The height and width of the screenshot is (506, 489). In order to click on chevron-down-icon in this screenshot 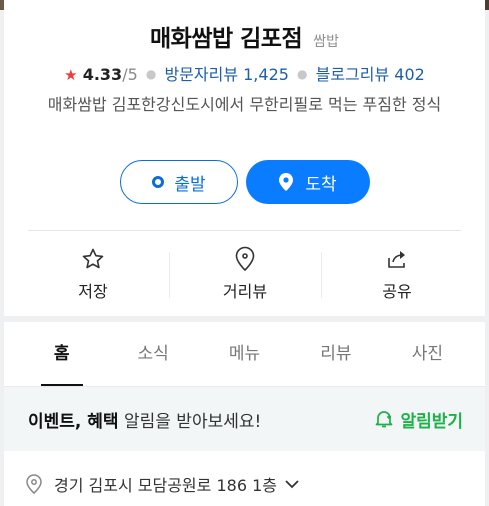, I will do `click(292, 484)`.